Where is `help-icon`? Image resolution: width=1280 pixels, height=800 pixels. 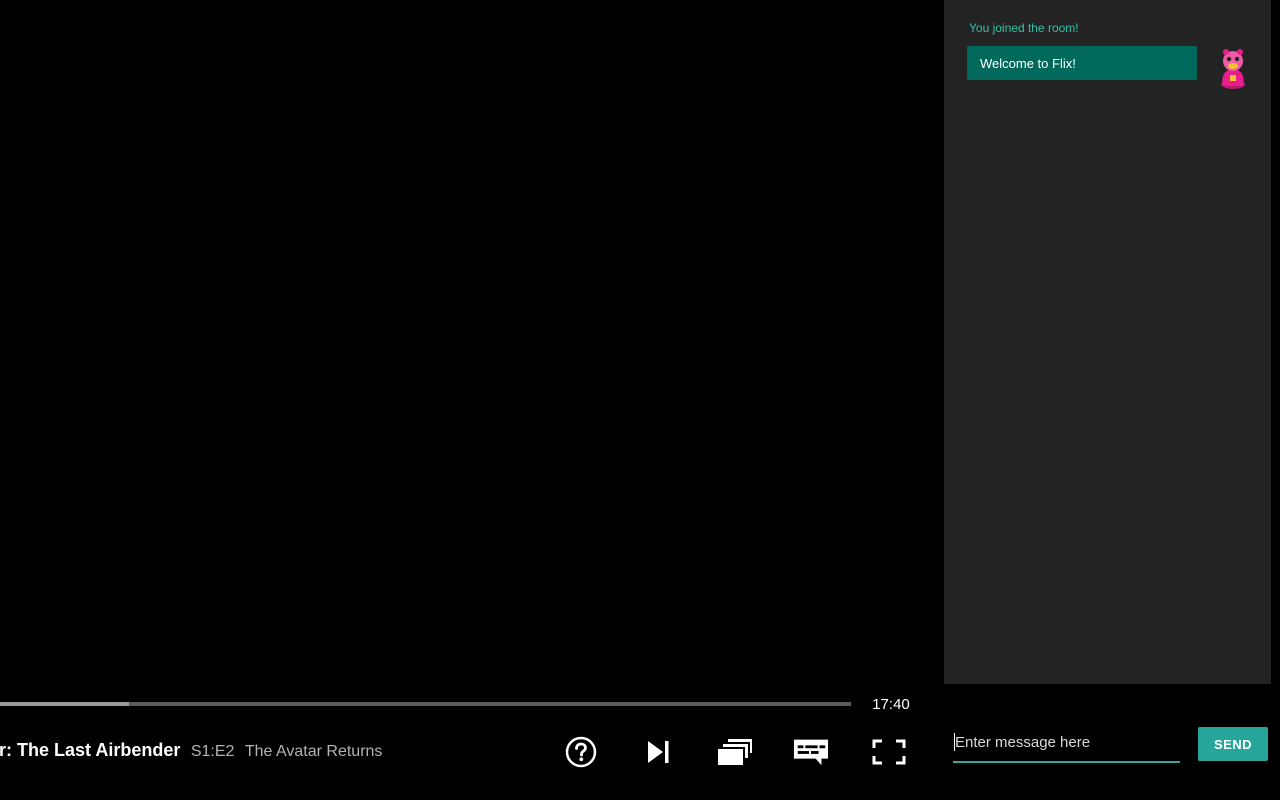
help-icon is located at coordinates (581, 752).